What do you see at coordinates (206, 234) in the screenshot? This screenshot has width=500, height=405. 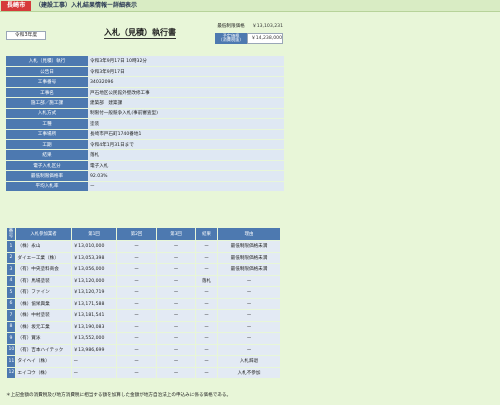 I see `col-header-result: 結果` at bounding box center [206, 234].